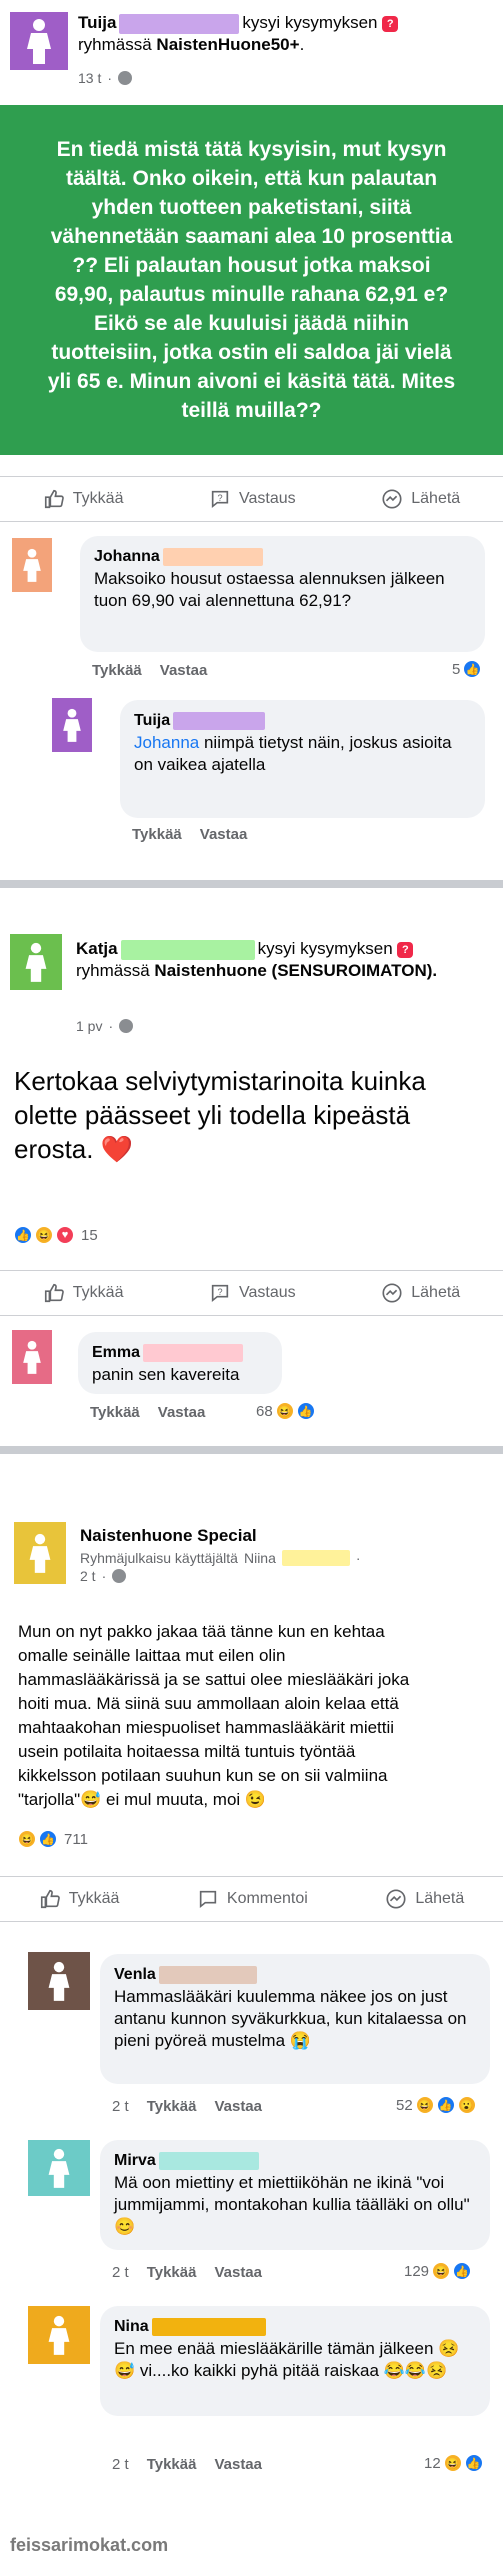 This screenshot has width=503, height=2560. Describe the element at coordinates (135, 2161) in the screenshot. I see `commenter-name: Mirva` at that location.